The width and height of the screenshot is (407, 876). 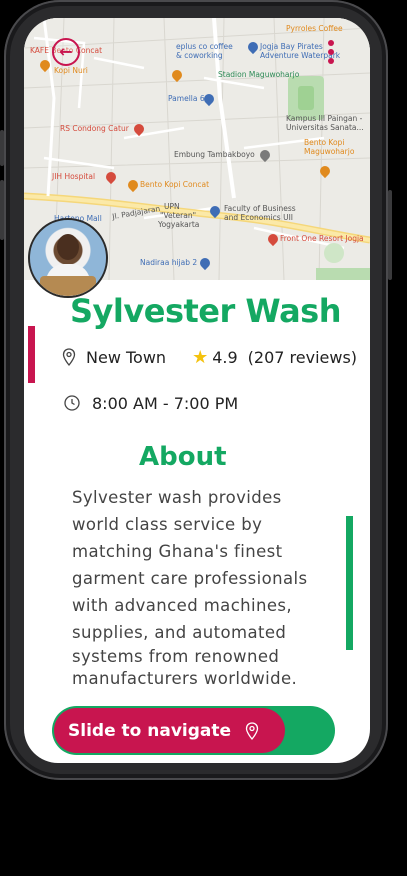 What do you see at coordinates (331, 43) in the screenshot?
I see `vertical-dots-icon` at bounding box center [331, 43].